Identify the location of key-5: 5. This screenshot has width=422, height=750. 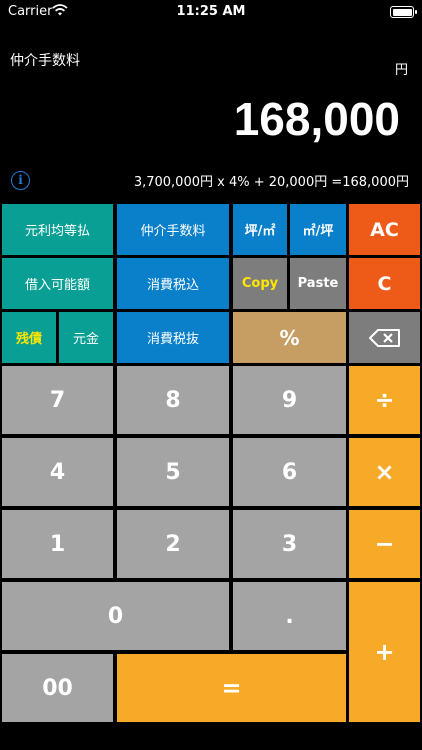
(173, 472).